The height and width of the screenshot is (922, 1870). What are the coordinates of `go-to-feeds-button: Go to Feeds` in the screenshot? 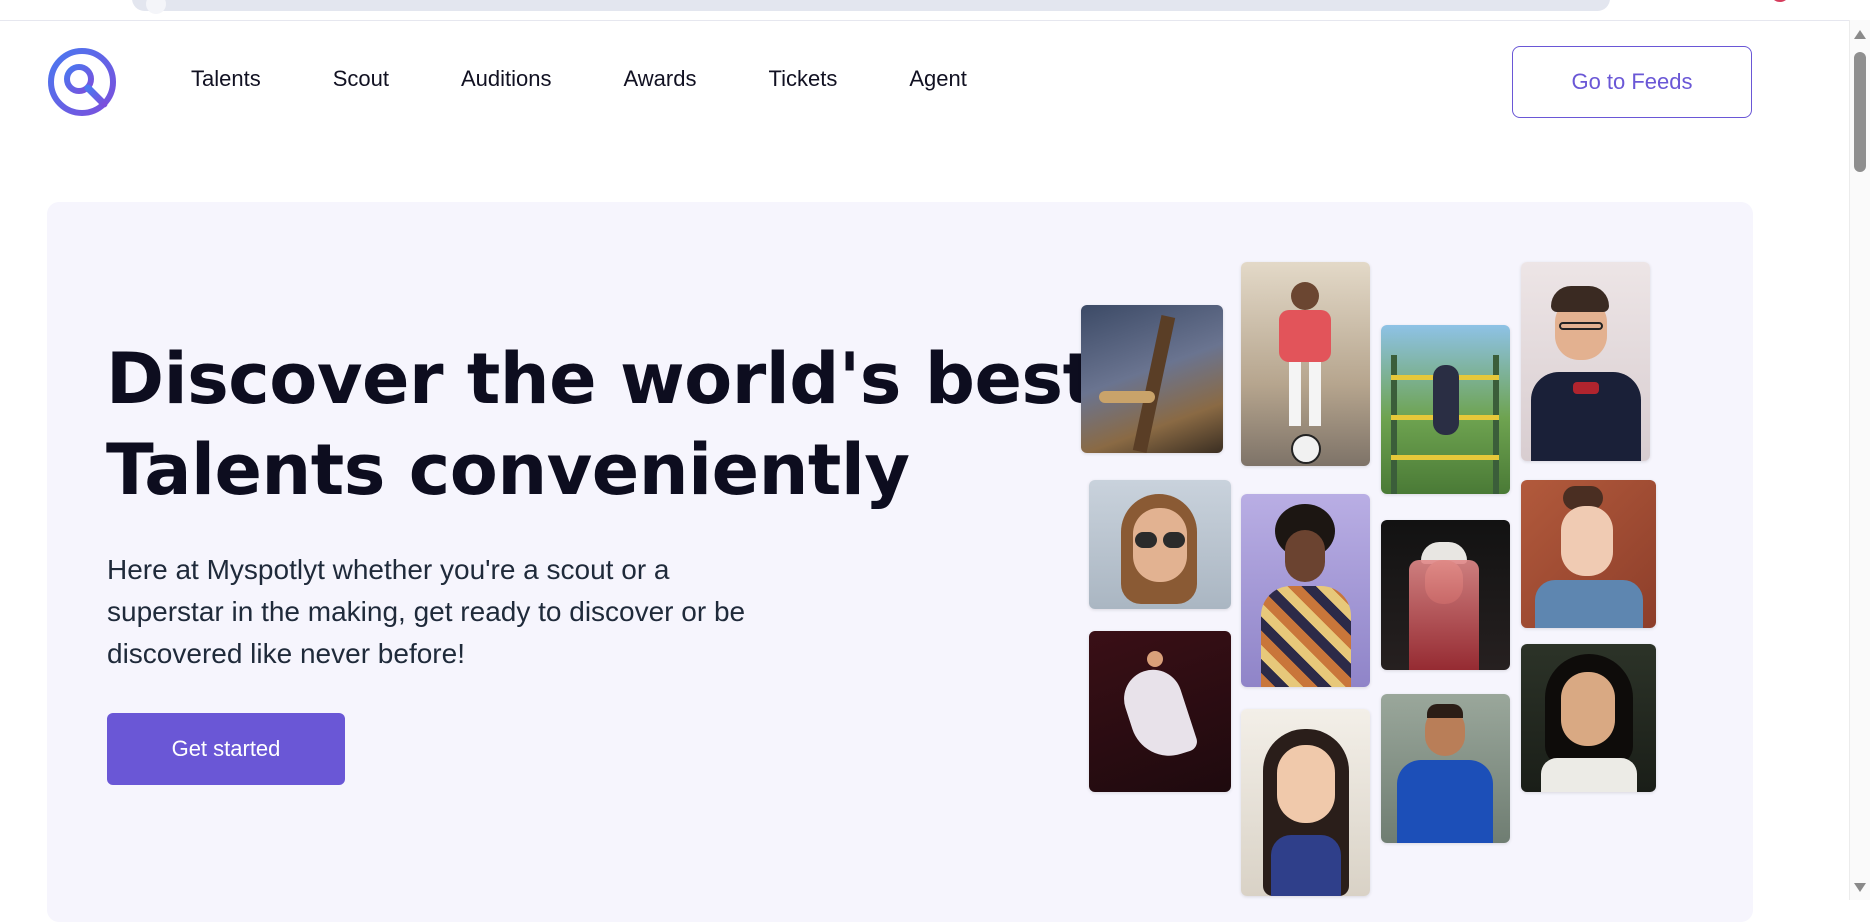 It's located at (1632, 82).